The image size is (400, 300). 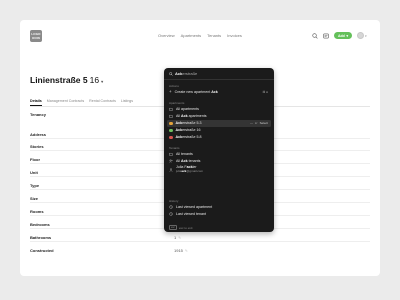 I want to click on logo-text: LOGO ICON, so click(x=36, y=36).